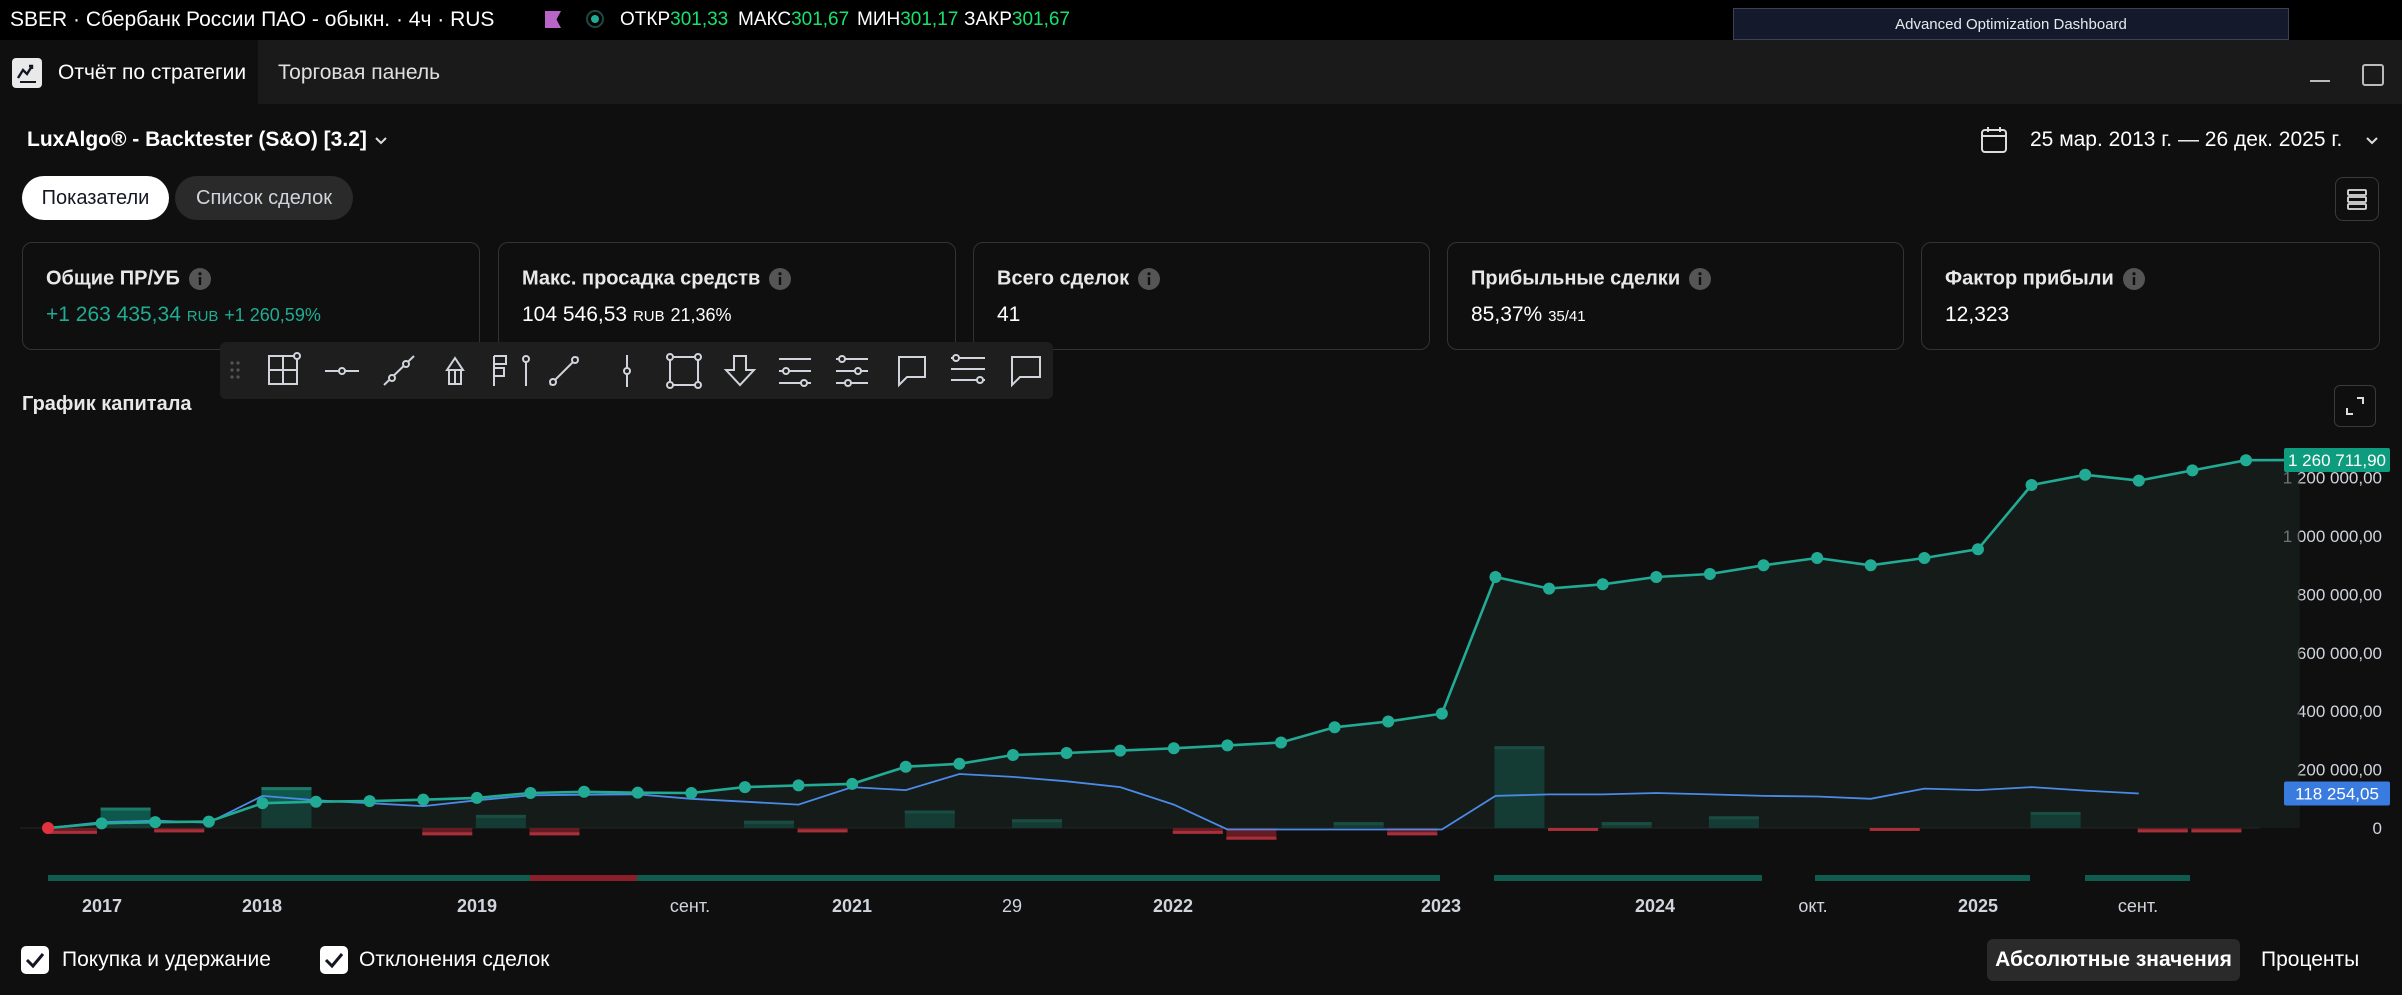  I want to click on y-tick-label: 400 000,00, so click(2339, 711).